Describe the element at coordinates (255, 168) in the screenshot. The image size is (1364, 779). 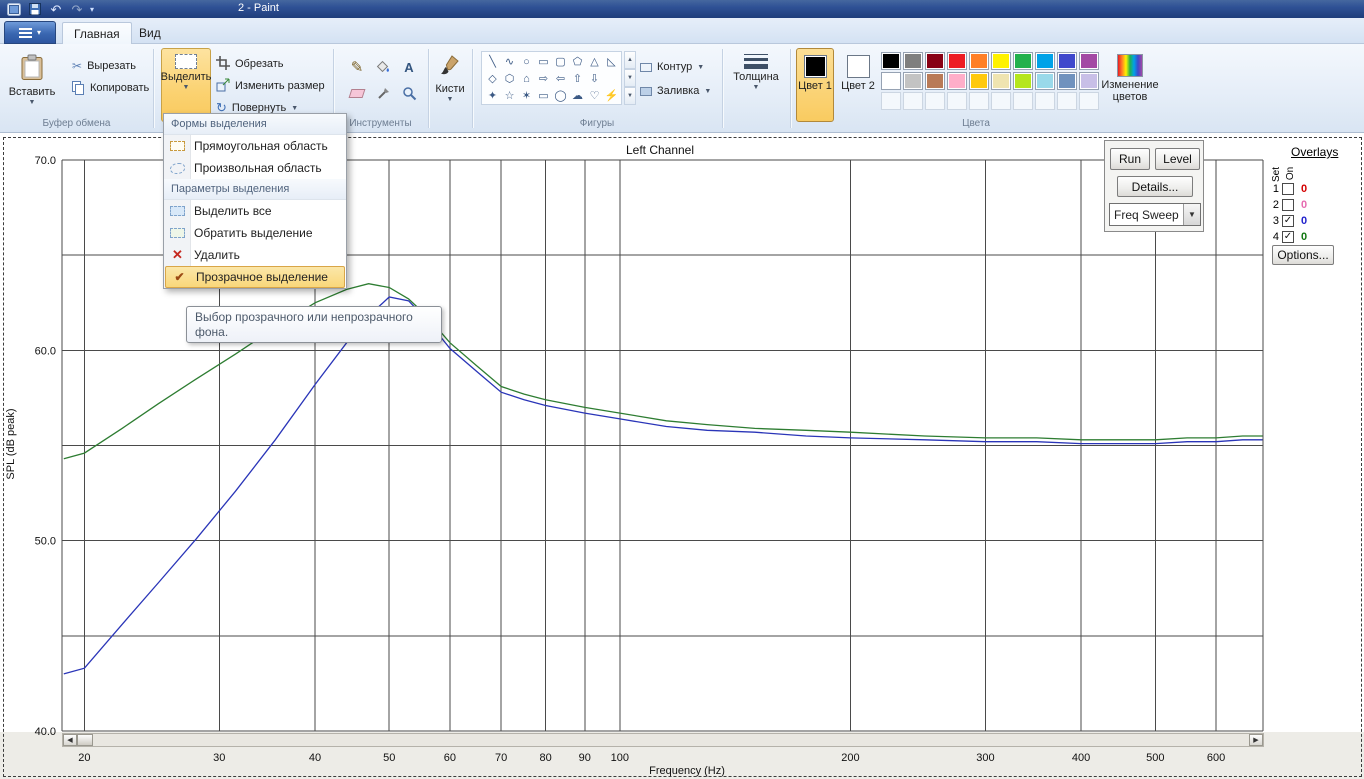
I see `menu-item-freeform-selection: Произвольная область` at that location.